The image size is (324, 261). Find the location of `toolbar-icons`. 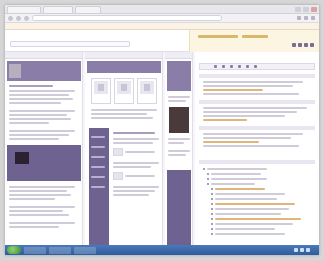

toolbar-icons is located at coordinates (308, 18).